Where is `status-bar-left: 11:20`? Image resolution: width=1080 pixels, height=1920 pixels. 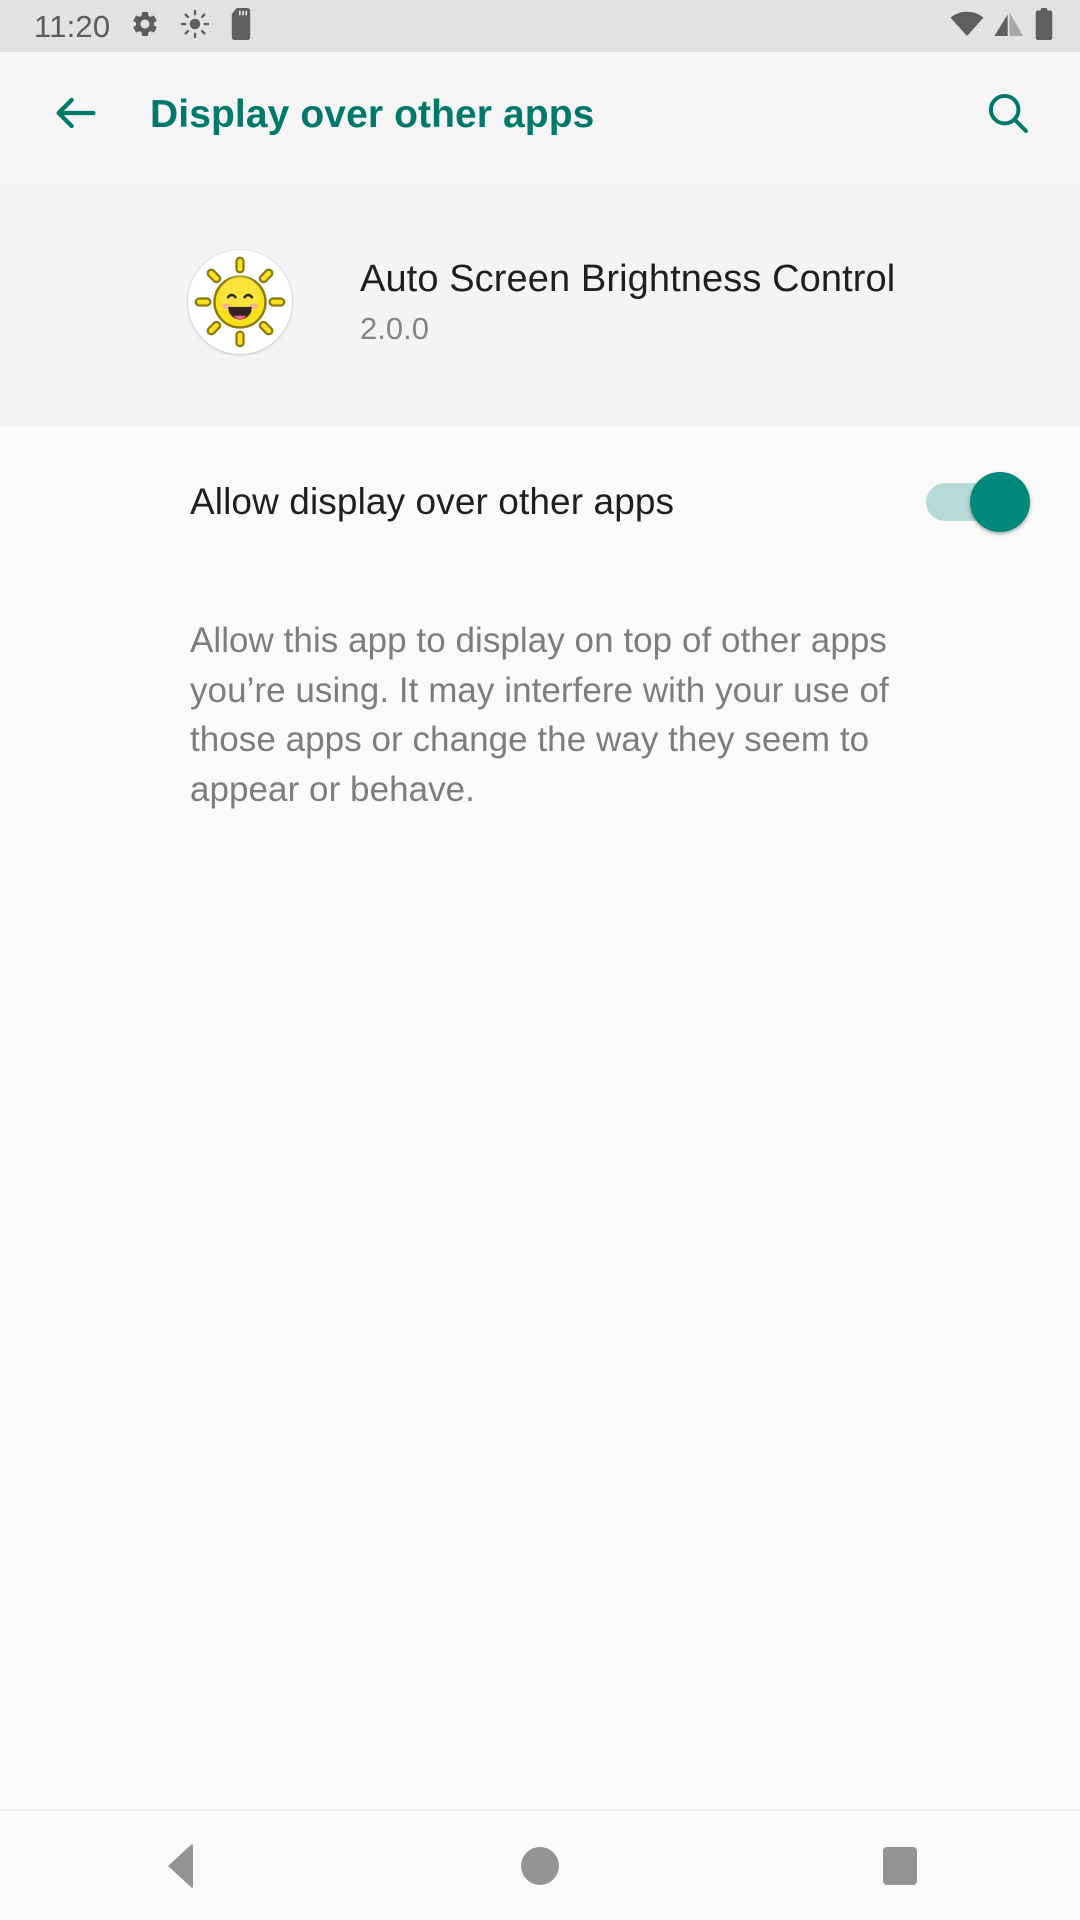
status-bar-left: 11:20 is located at coordinates (145, 26).